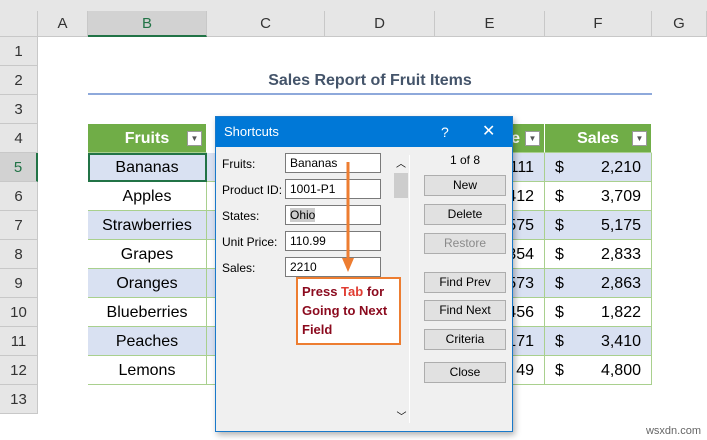  What do you see at coordinates (147, 254) in the screenshot?
I see `fruit-cell: Grapes` at bounding box center [147, 254].